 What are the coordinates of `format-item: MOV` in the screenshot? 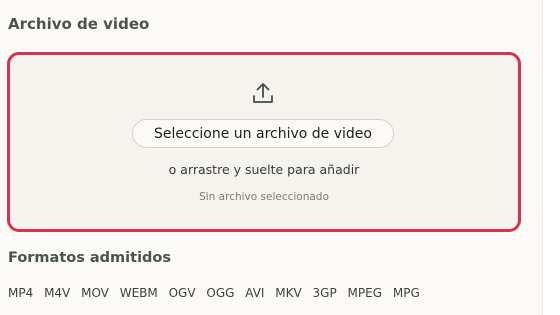 It's located at (95, 293).